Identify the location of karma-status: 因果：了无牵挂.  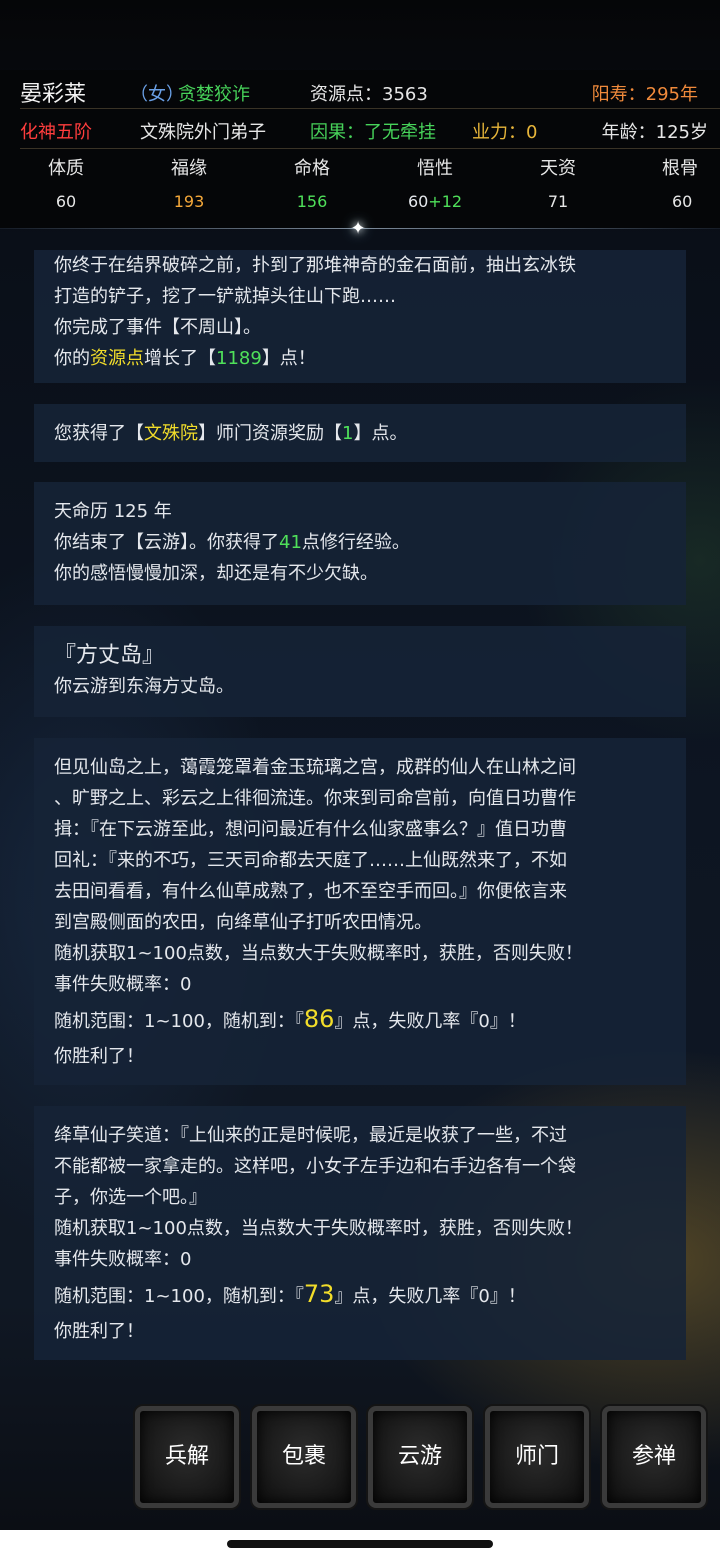
(373, 132).